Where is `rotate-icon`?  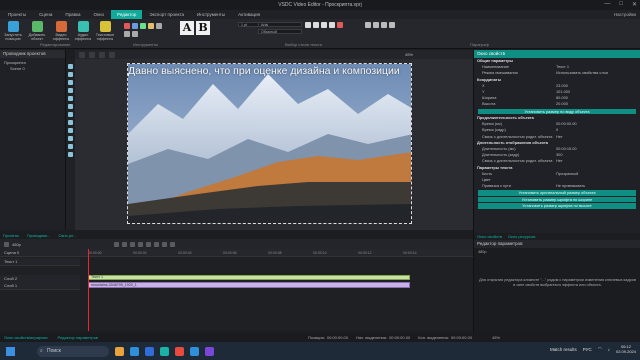 rotate-icon is located at coordinates (159, 26).